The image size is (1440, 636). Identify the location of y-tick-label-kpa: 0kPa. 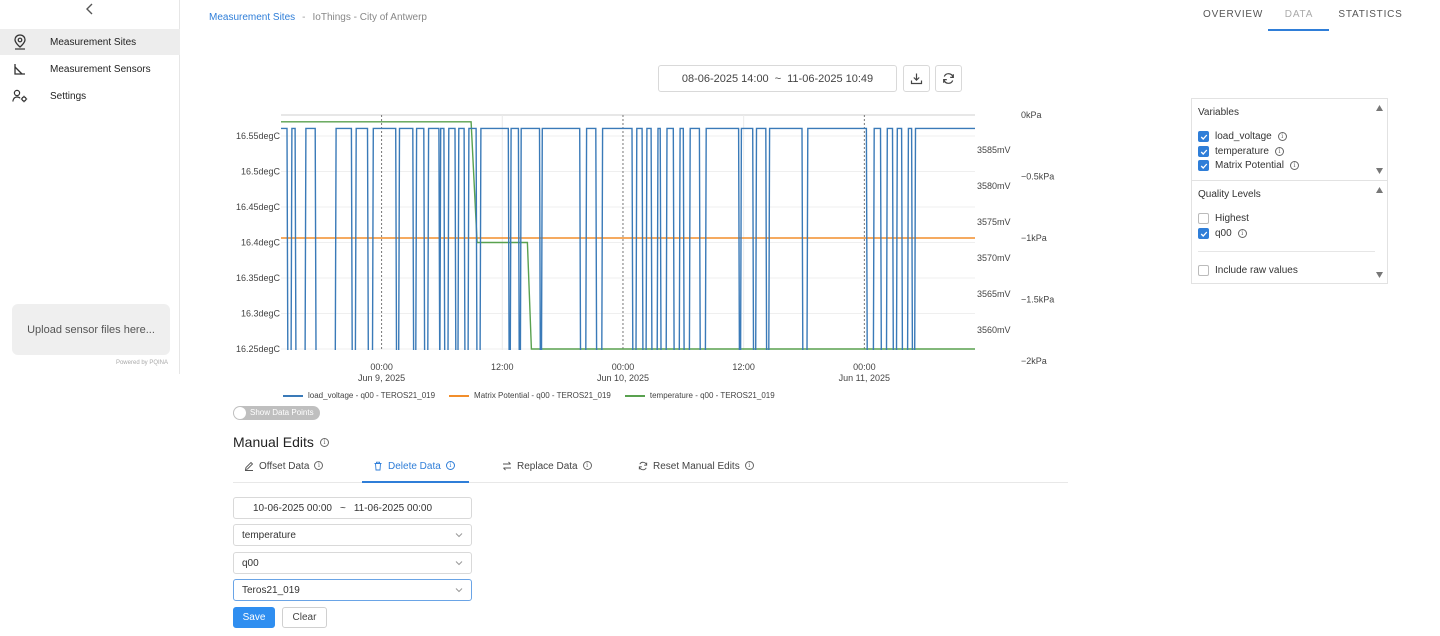
(1031, 115).